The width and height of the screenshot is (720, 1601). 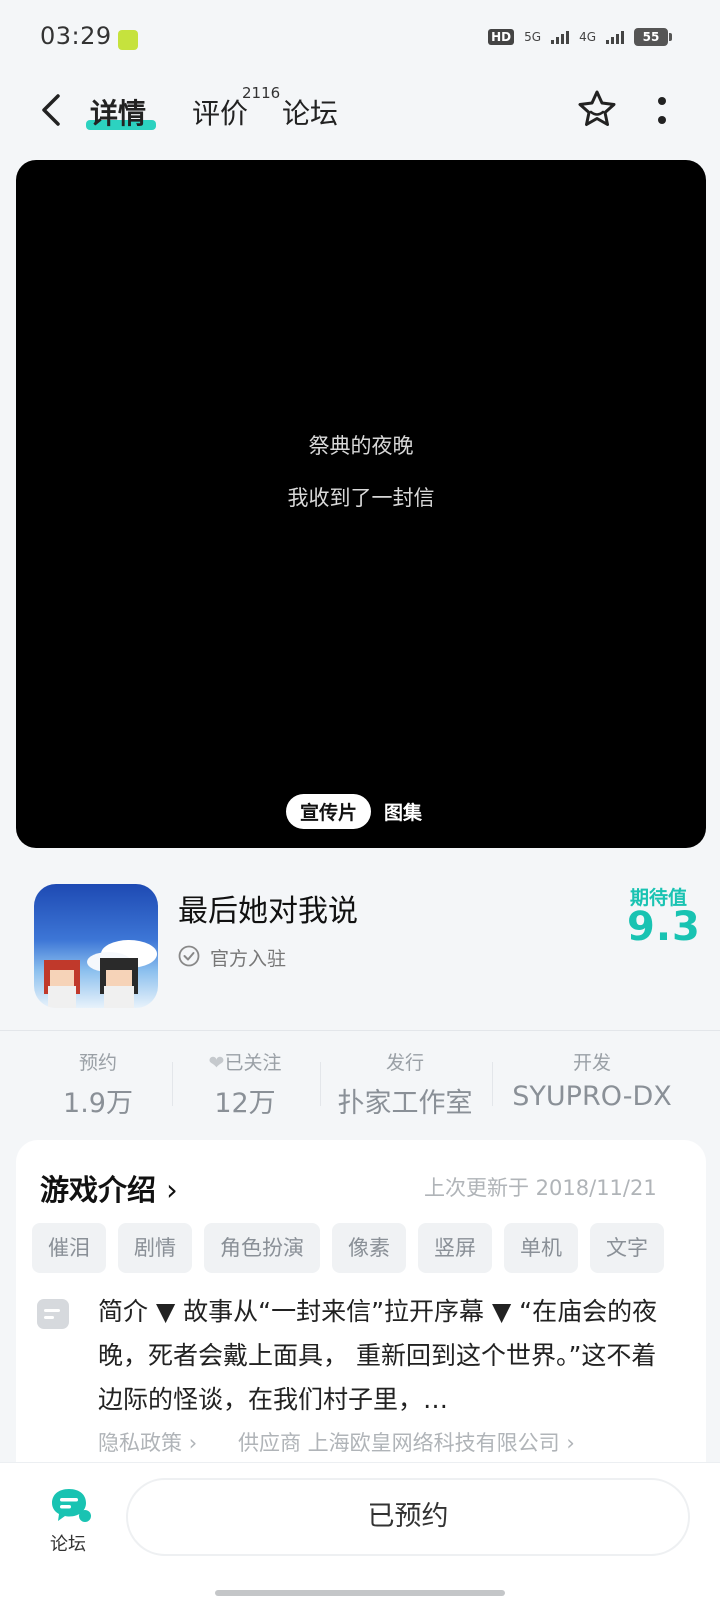 I want to click on heart-icon: ❤, so click(x=216, y=1063).